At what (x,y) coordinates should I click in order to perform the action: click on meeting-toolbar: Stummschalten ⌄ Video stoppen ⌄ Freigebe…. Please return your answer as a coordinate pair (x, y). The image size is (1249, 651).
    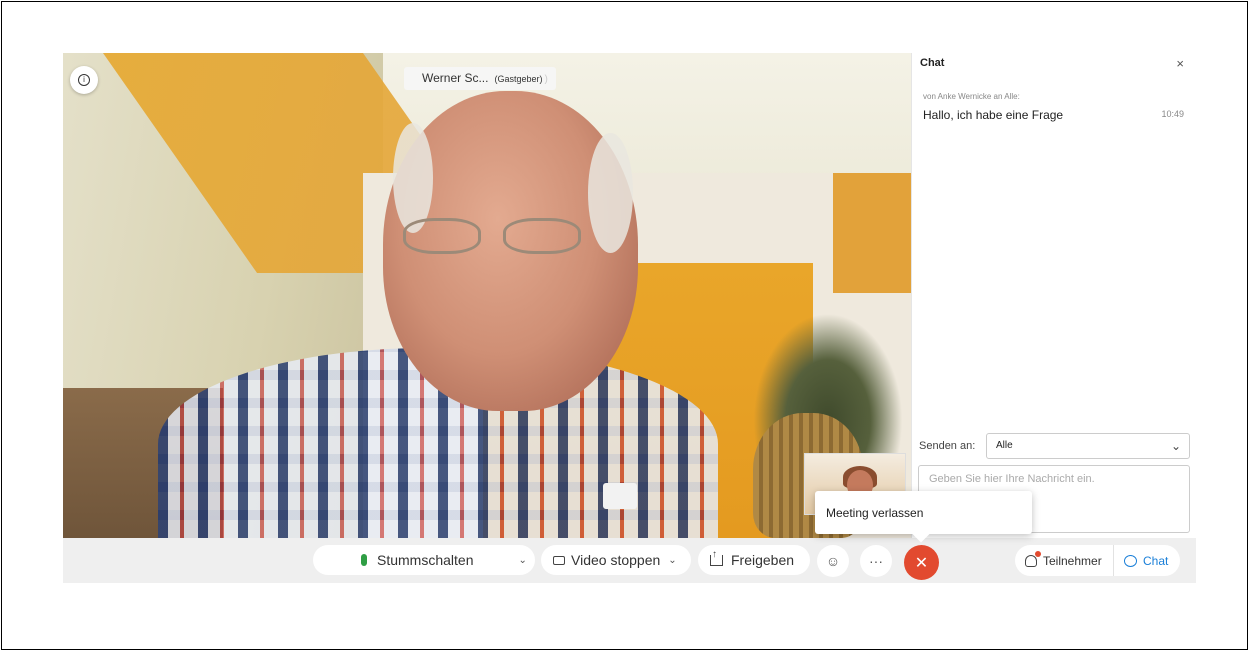
    Looking at the image, I should click on (629, 560).